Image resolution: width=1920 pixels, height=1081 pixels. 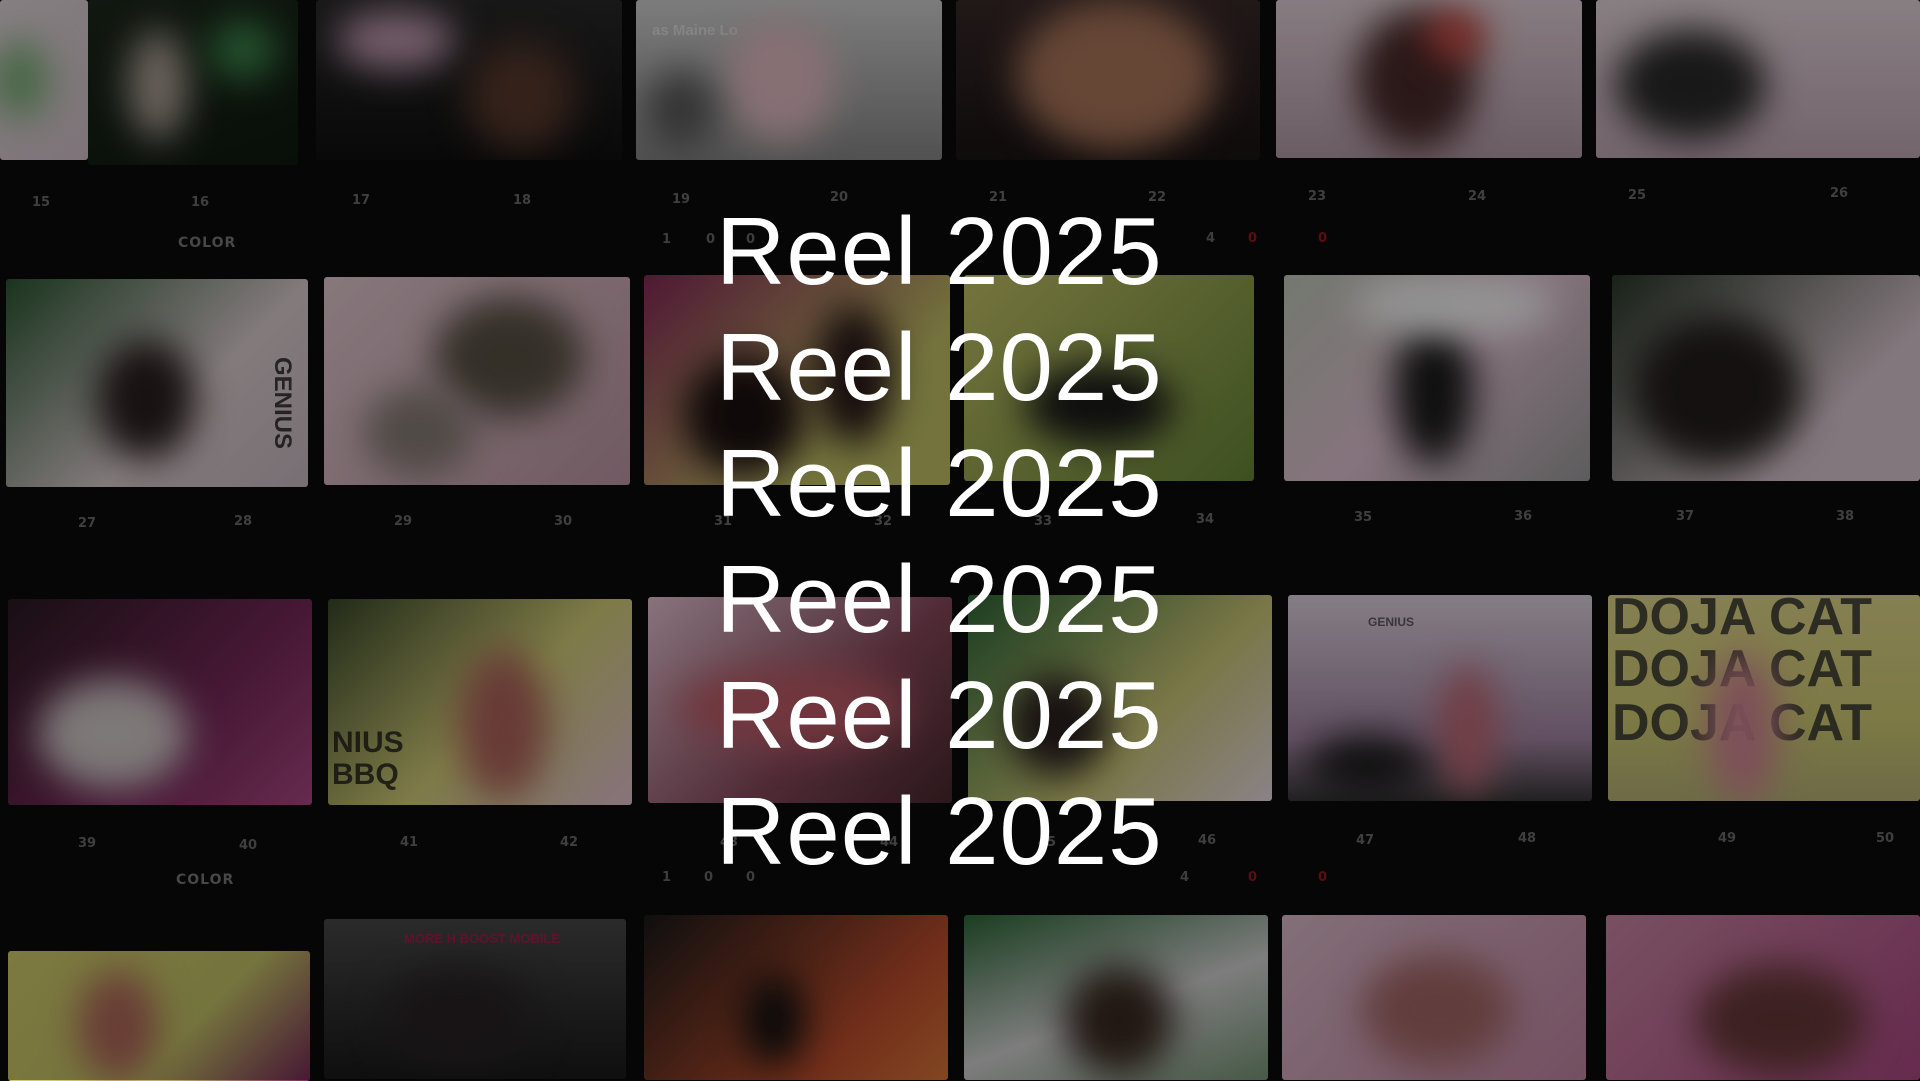 What do you see at coordinates (1885, 838) in the screenshot?
I see `frame-number: 50` at bounding box center [1885, 838].